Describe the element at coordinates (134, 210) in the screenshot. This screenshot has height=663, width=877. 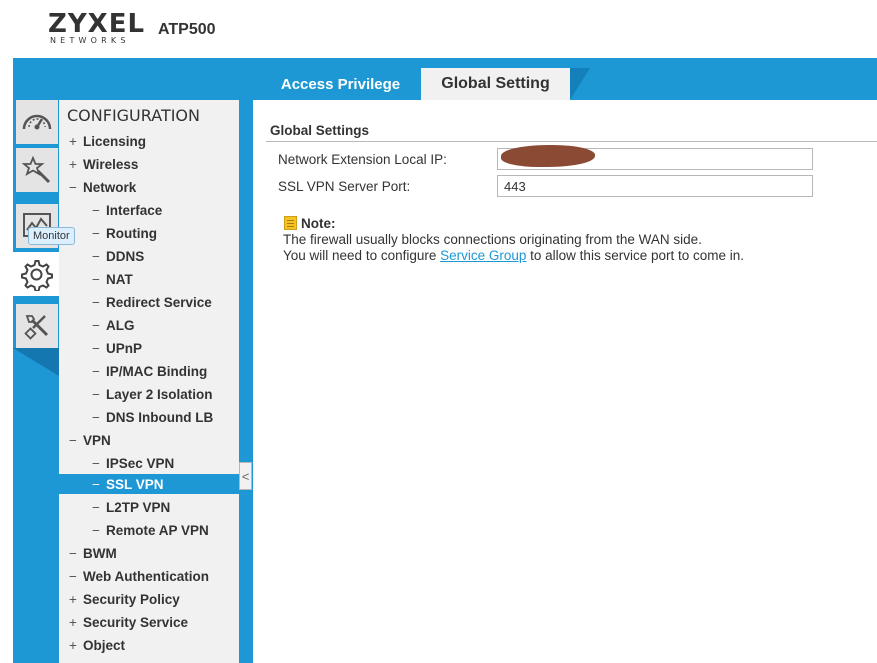
I see `menu-item-label: Interface` at that location.